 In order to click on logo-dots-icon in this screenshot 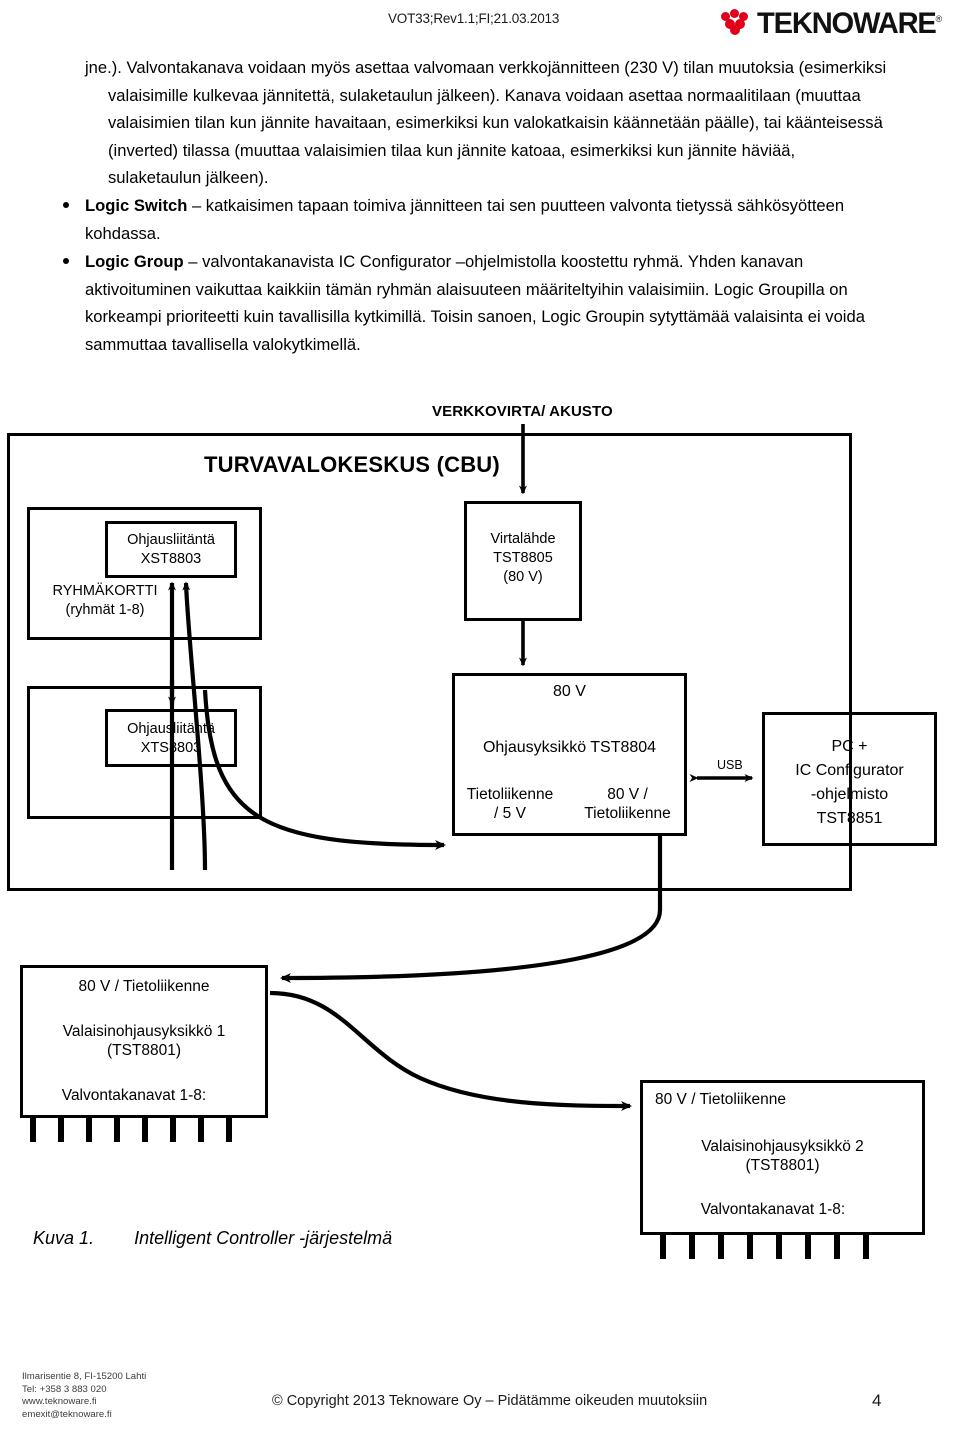, I will do `click(738, 21)`.